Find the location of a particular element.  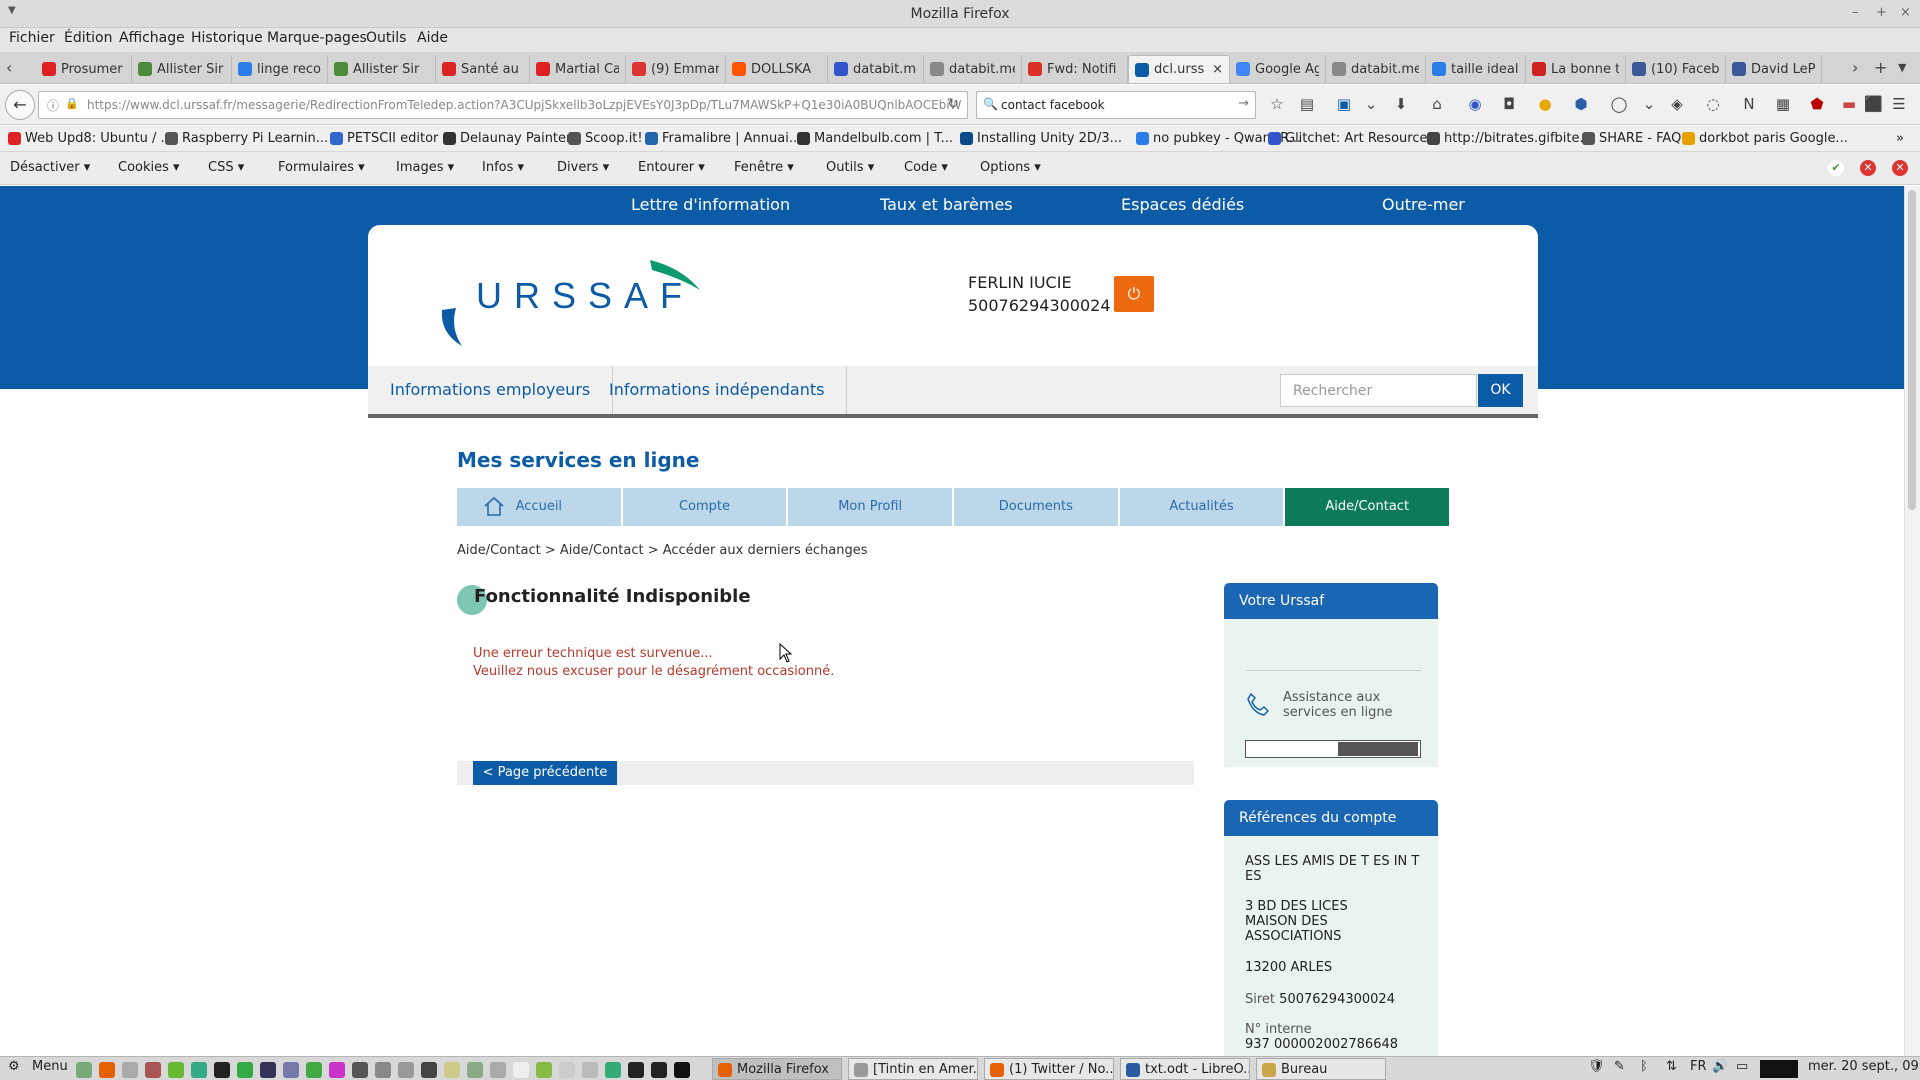

tab-compte: Compte is located at coordinates (704, 507).